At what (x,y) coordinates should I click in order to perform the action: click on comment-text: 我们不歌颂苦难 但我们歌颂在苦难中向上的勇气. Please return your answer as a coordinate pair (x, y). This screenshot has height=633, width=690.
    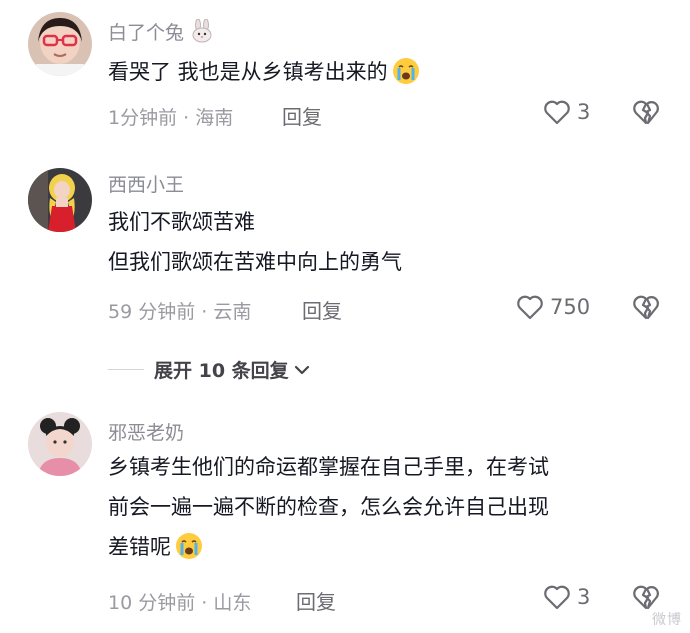
    Looking at the image, I should click on (255, 242).